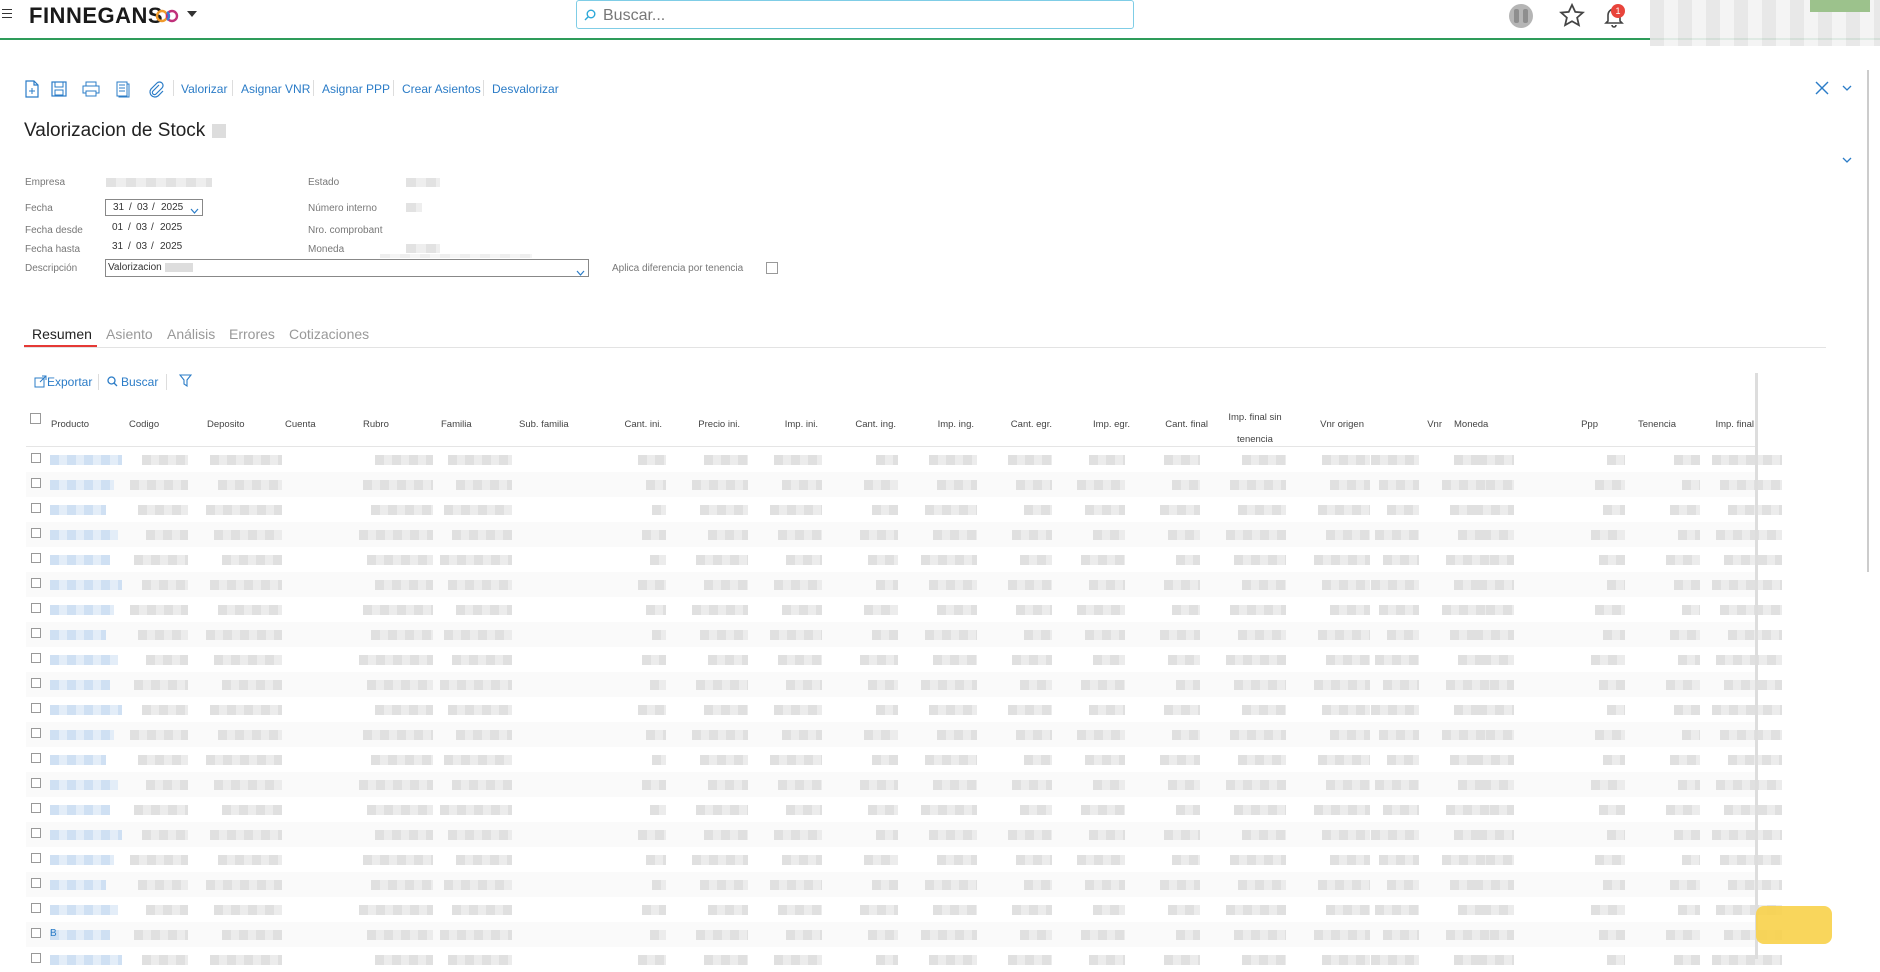  Describe the element at coordinates (154, 248) in the screenshot. I see `fecha-hasta-input: 31 / 03 / 2025` at that location.